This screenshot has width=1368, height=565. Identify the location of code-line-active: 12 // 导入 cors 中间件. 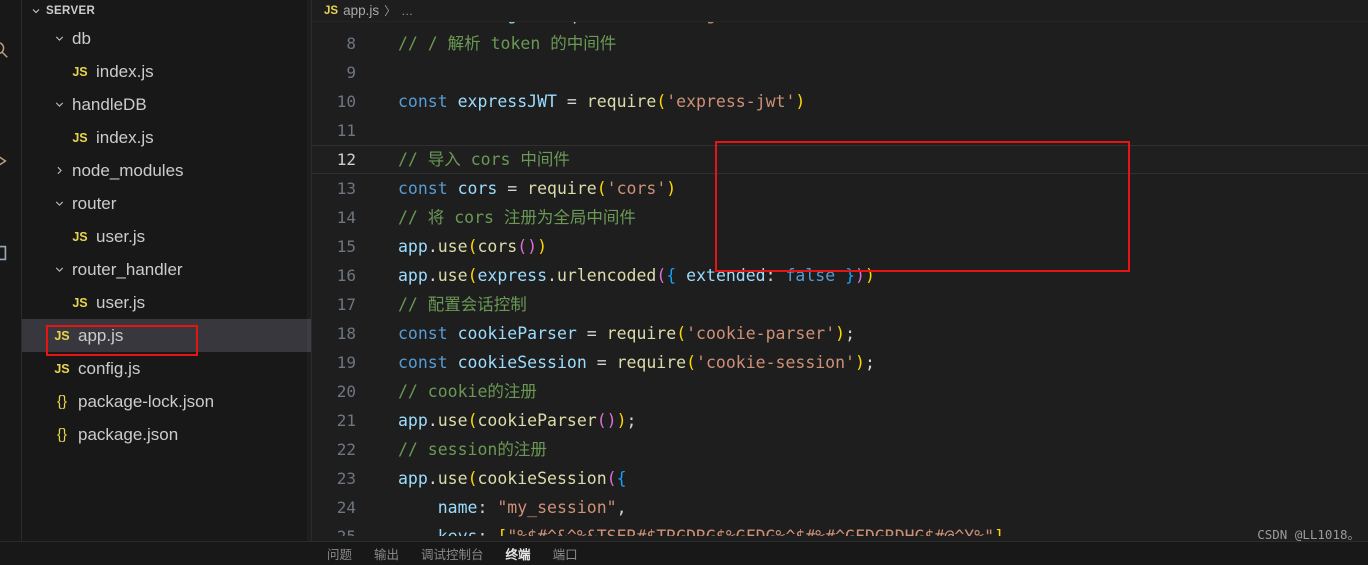
(840, 159).